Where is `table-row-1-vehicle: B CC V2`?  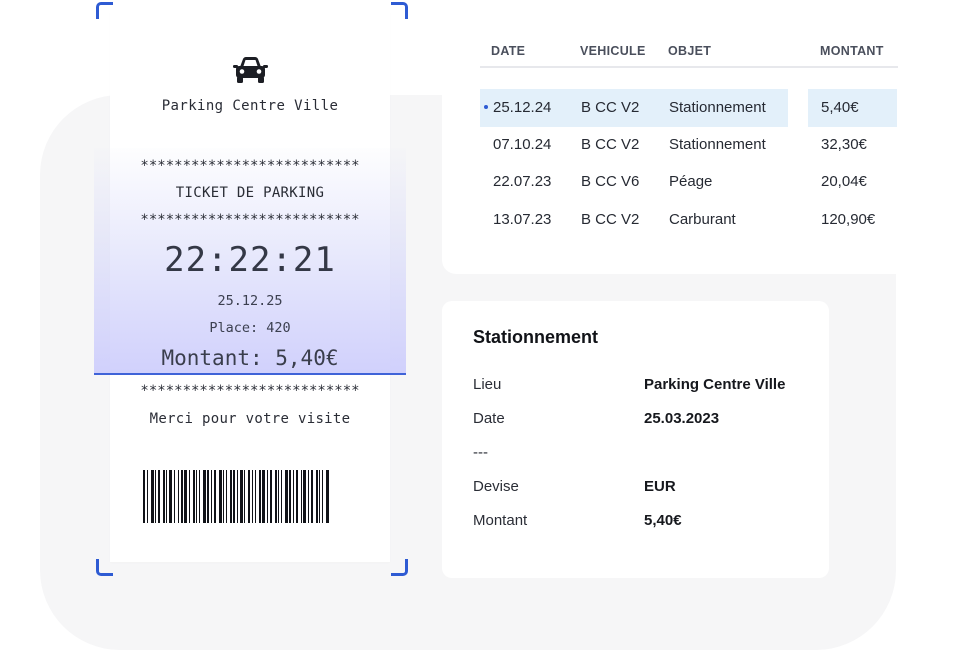
table-row-1-vehicle: B CC V2 is located at coordinates (610, 107).